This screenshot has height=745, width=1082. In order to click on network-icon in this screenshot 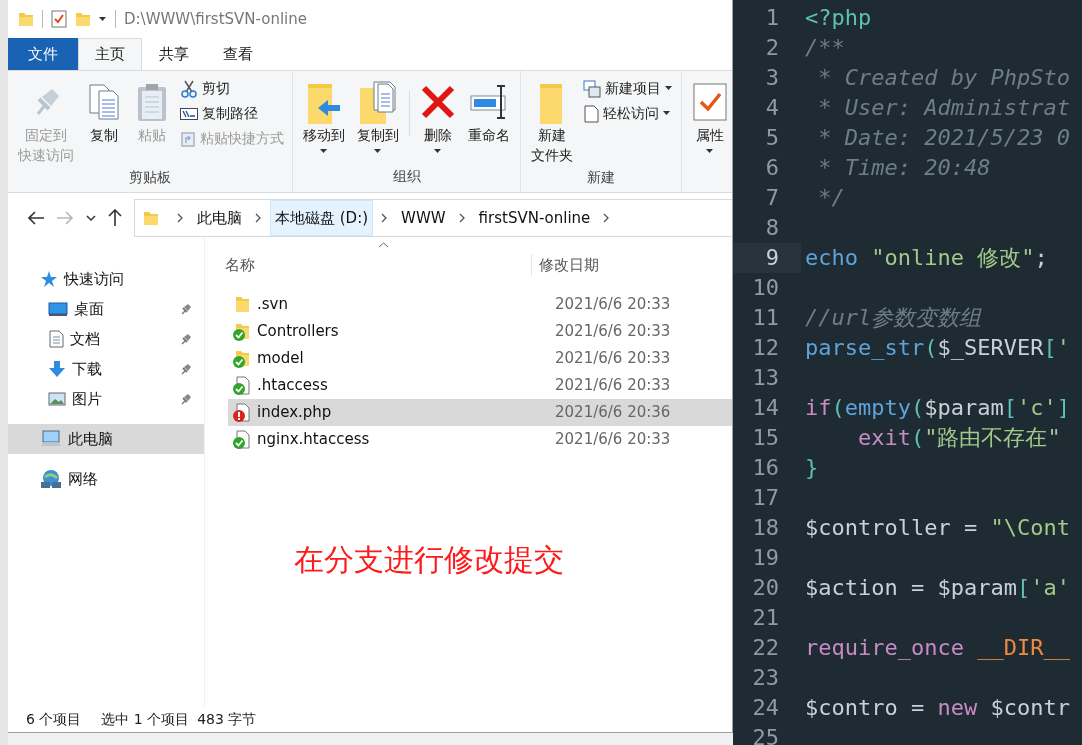, I will do `click(51, 479)`.